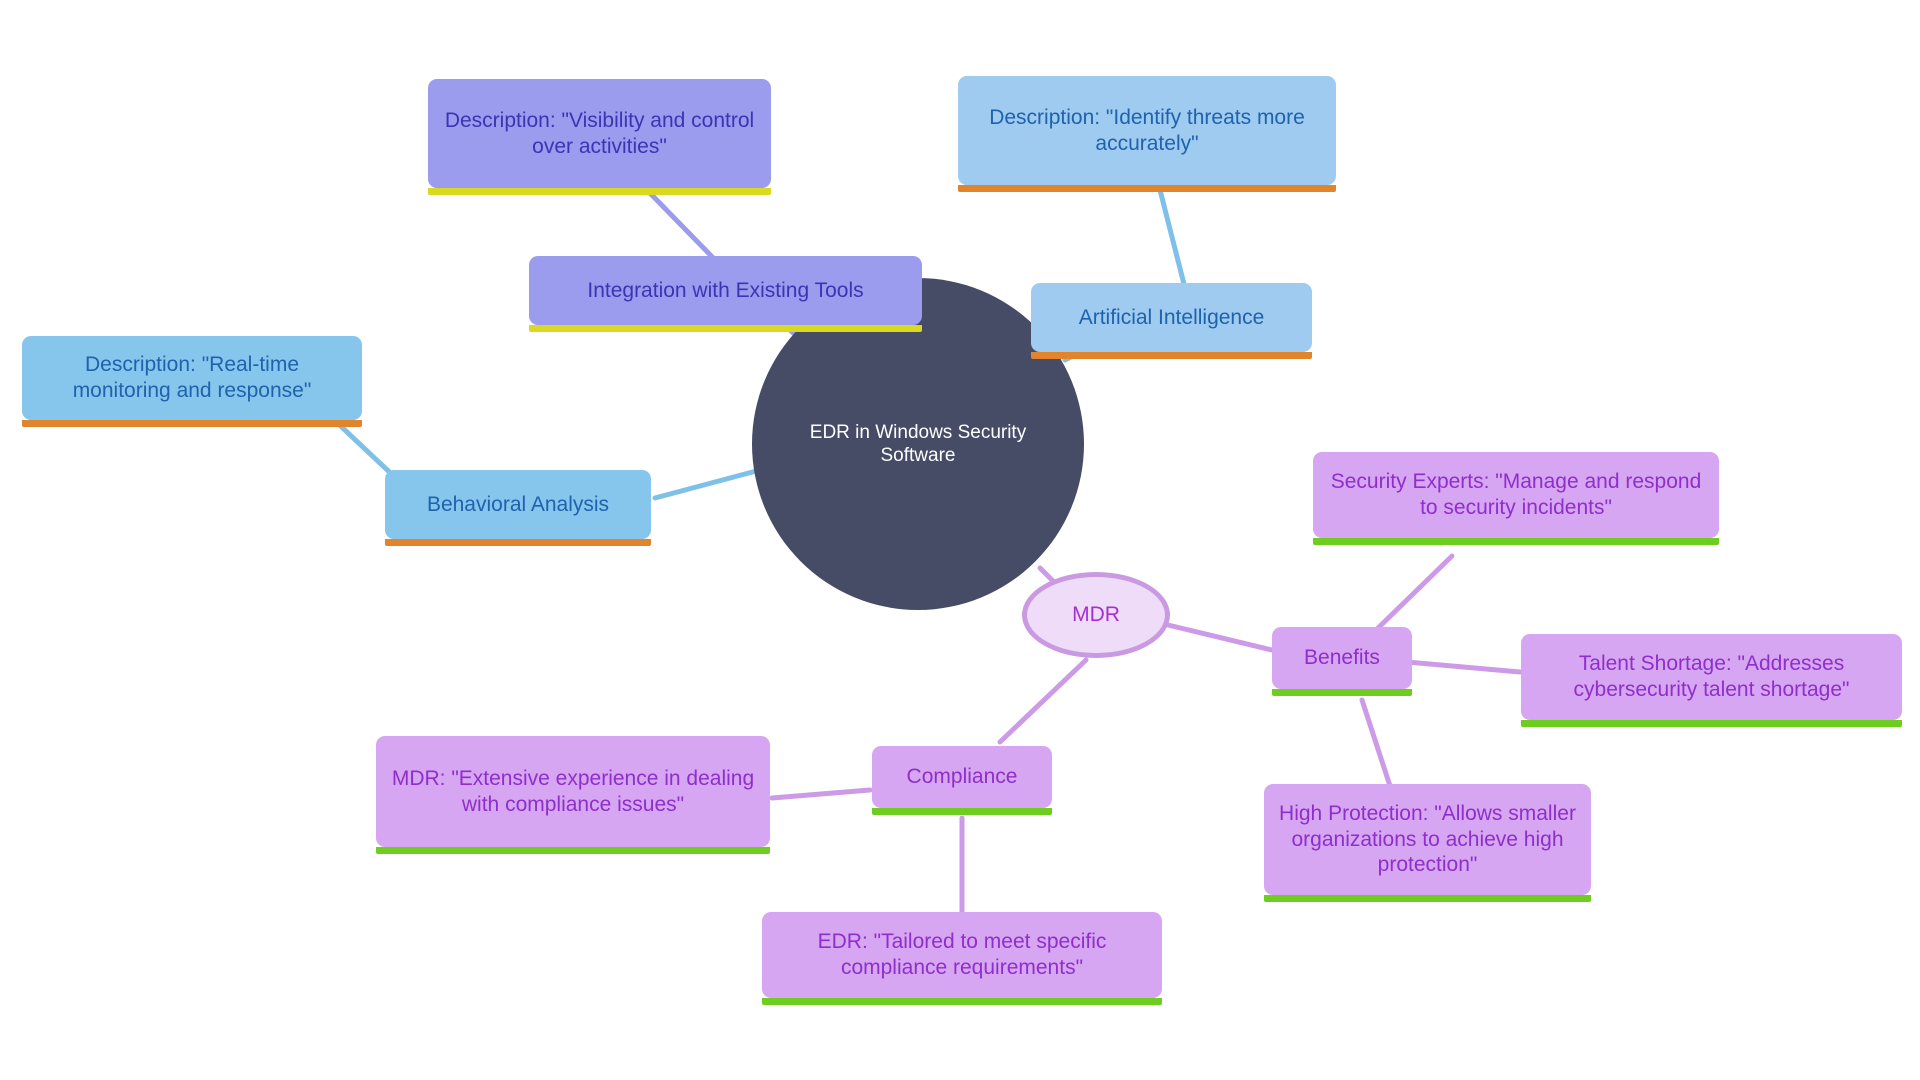 This screenshot has height=1080, width=1920. I want to click on node-compliance-label: Compliance, so click(962, 777).